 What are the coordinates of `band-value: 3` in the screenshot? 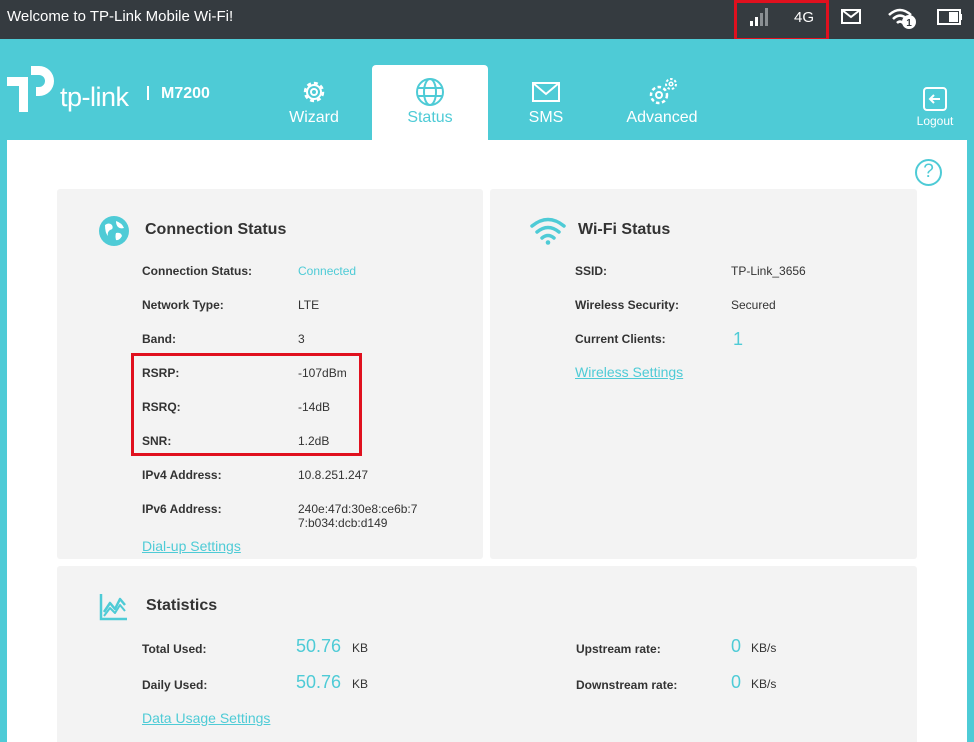 It's located at (301, 339).